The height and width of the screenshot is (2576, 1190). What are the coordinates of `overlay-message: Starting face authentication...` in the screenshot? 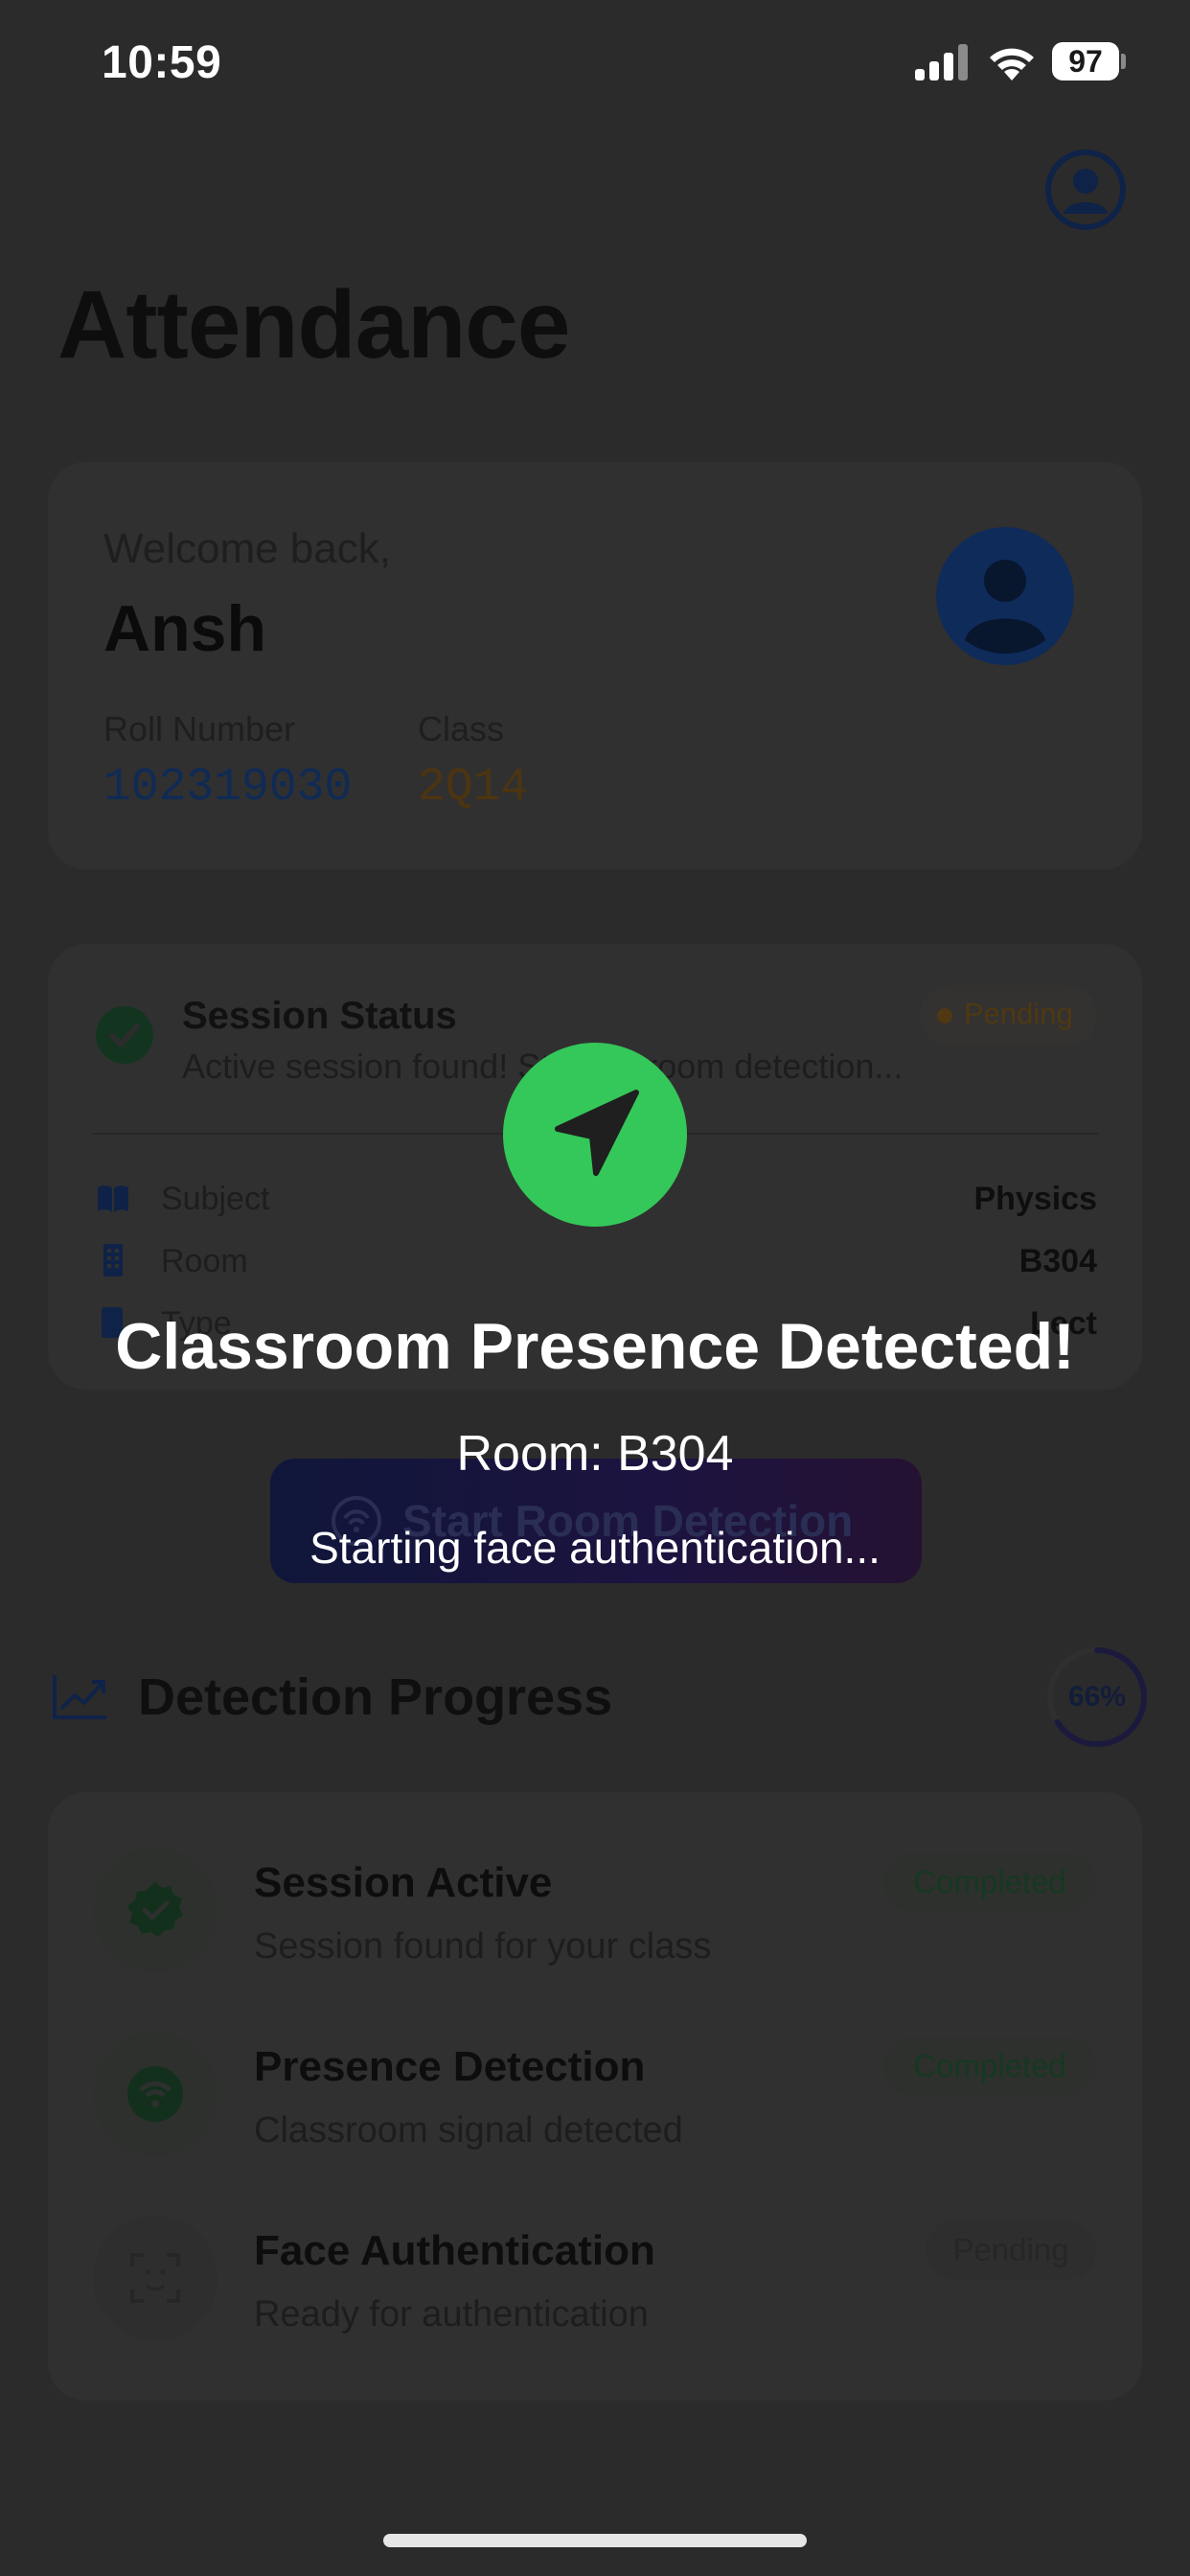 It's located at (595, 1548).